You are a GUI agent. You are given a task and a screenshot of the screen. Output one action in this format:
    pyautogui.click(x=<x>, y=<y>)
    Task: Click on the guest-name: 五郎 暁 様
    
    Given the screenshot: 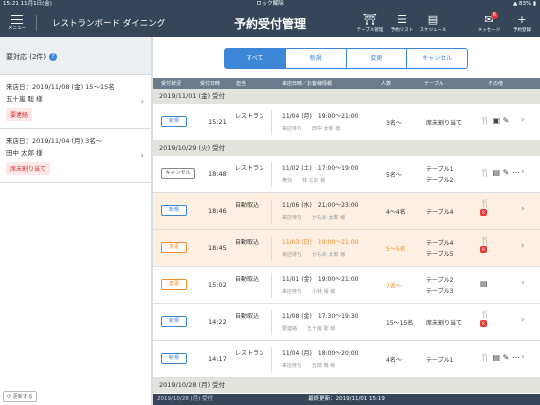 What is the action you would take?
    pyautogui.click(x=324, y=366)
    